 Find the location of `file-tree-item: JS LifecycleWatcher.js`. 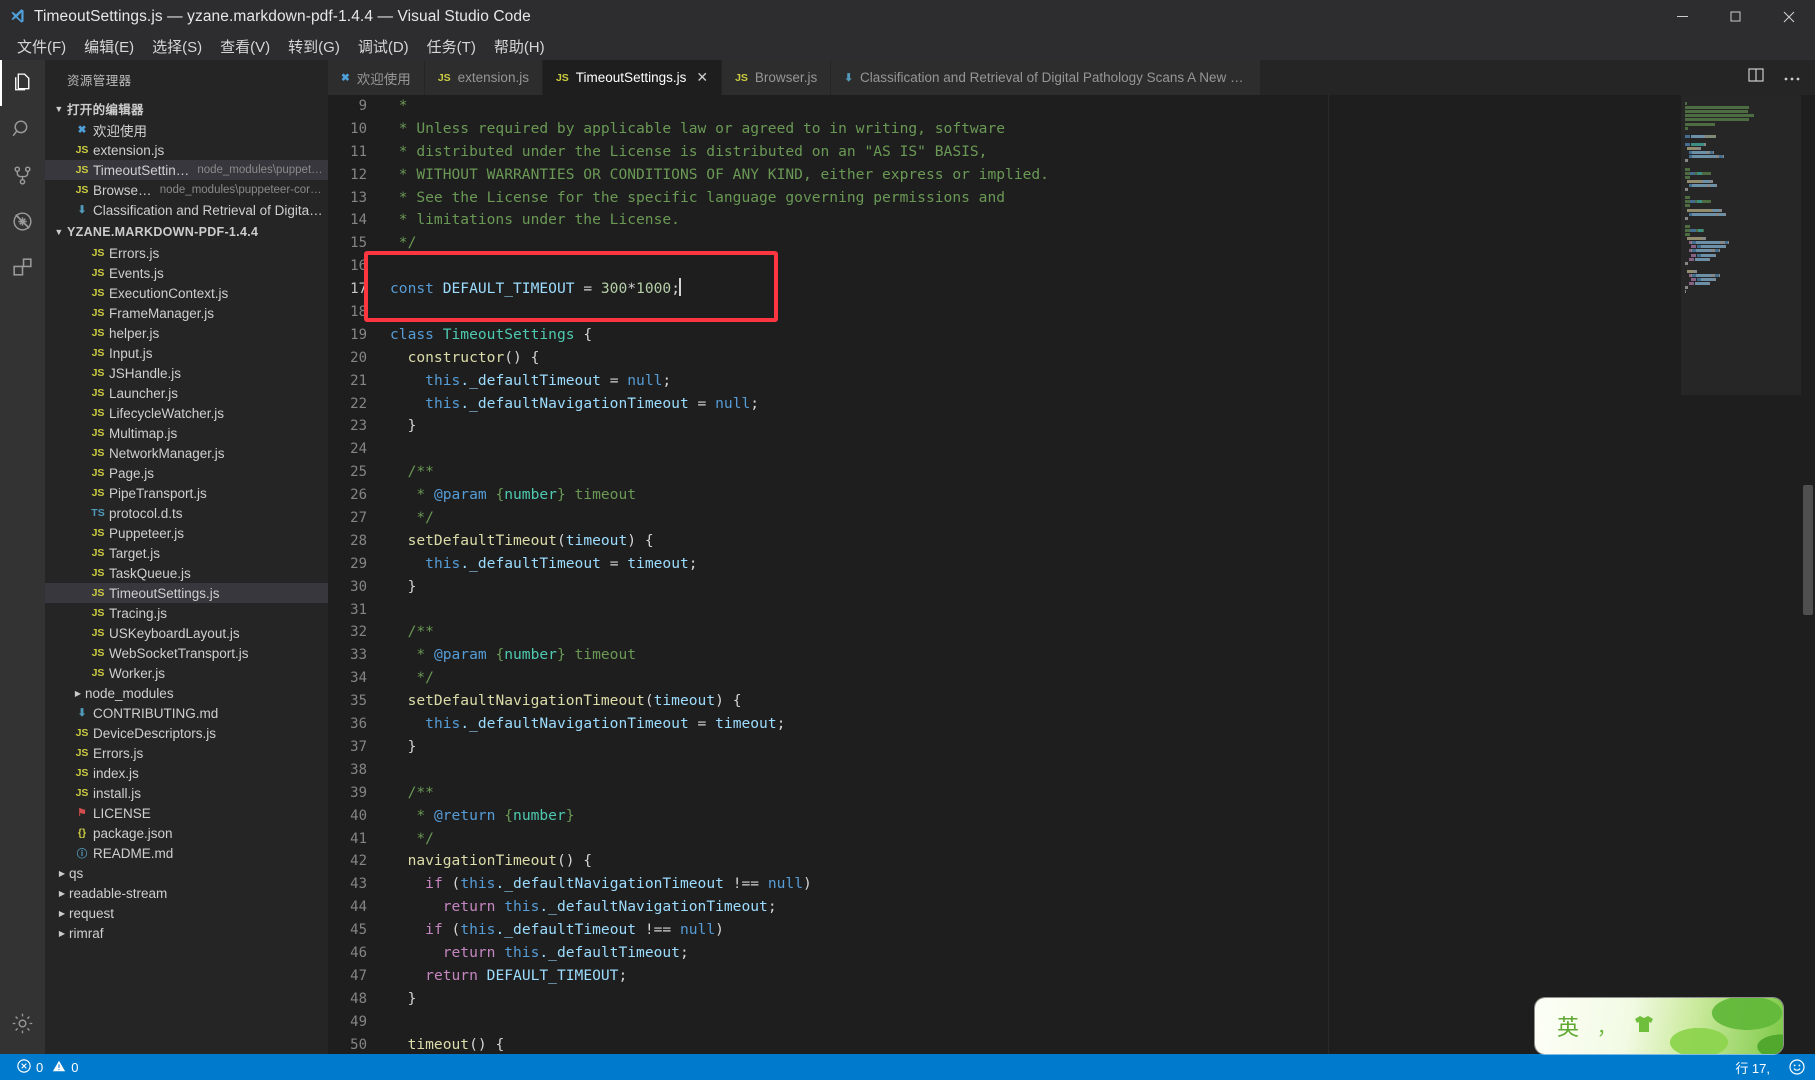

file-tree-item: JS LifecycleWatcher.js is located at coordinates (186, 413).